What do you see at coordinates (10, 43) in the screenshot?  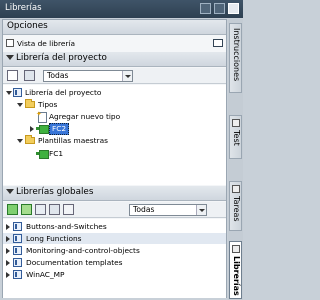 I see `library-view-checkbox` at bounding box center [10, 43].